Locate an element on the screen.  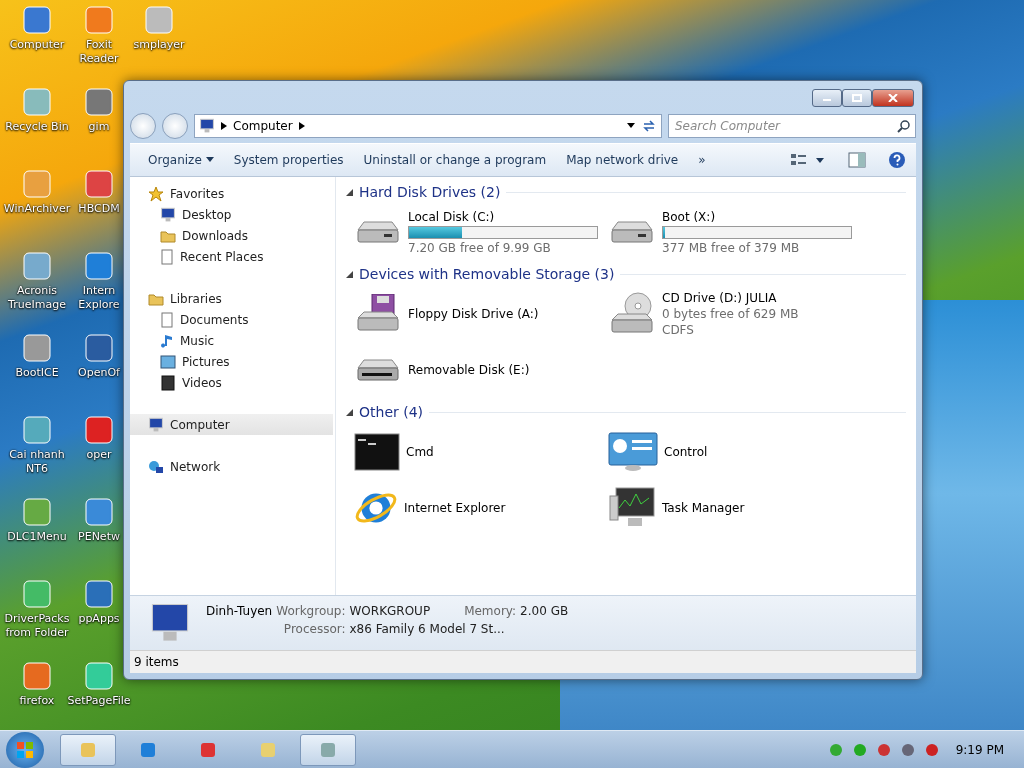
close-button is located at coordinates (893, 98).